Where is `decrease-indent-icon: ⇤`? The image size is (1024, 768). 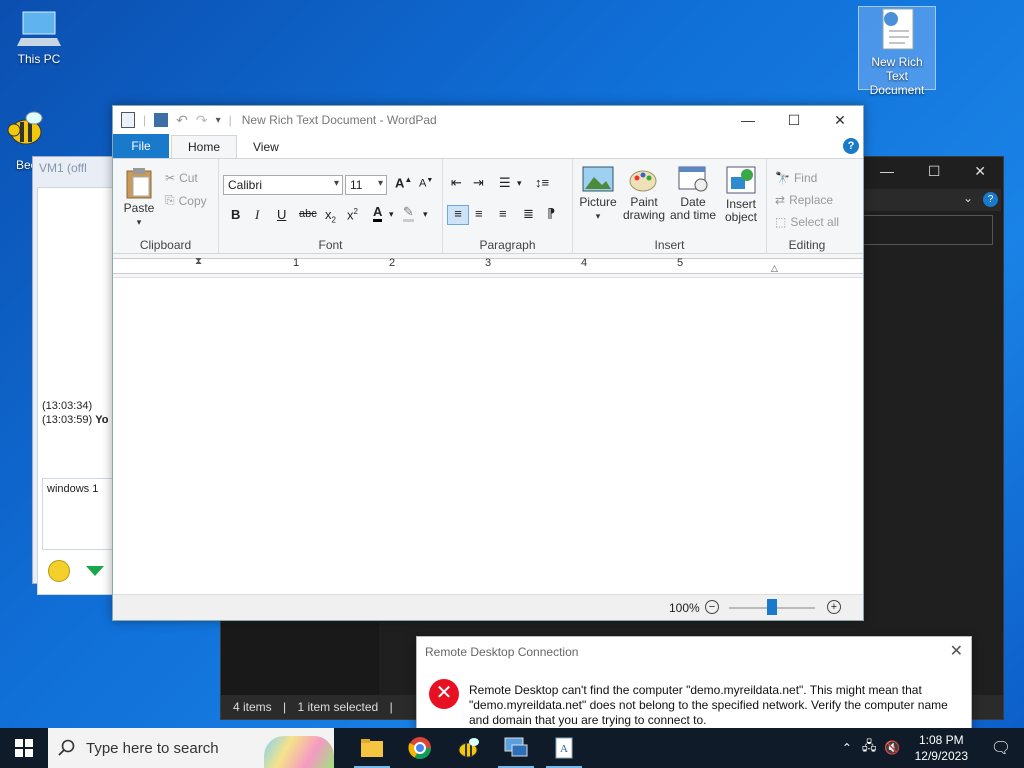
decrease-indent-icon: ⇤ is located at coordinates (456, 183).